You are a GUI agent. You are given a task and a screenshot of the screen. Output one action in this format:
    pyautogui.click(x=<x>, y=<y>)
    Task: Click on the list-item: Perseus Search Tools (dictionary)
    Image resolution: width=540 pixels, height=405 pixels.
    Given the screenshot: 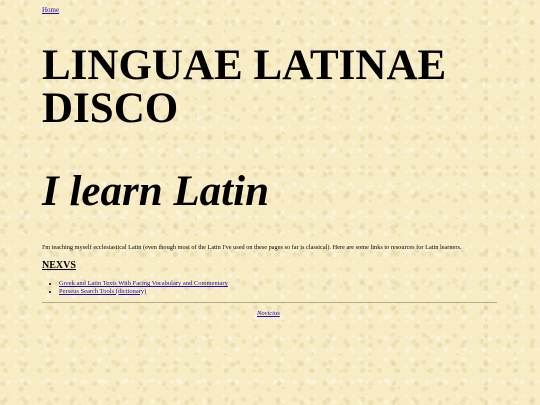 What is the action you would take?
    pyautogui.click(x=143, y=292)
    